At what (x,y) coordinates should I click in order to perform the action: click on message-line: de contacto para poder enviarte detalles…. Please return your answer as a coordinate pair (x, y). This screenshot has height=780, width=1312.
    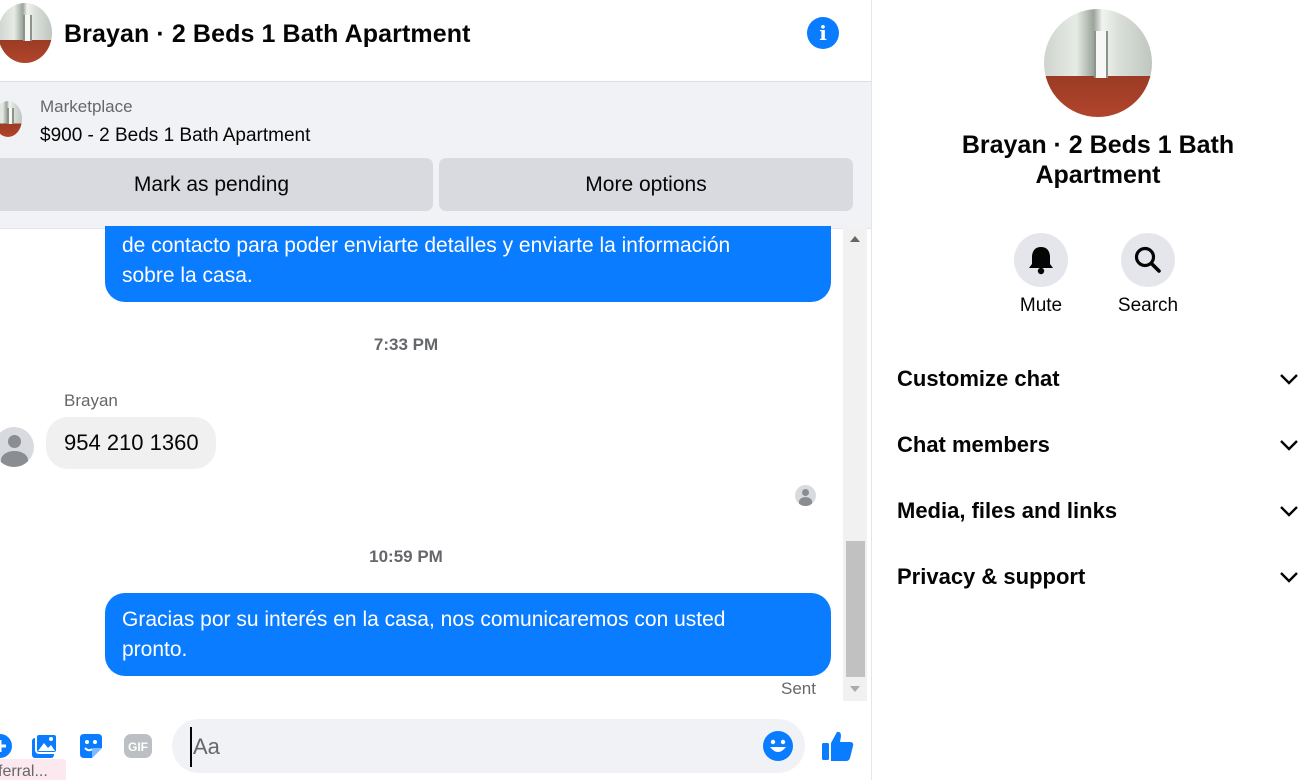
    Looking at the image, I should click on (426, 245).